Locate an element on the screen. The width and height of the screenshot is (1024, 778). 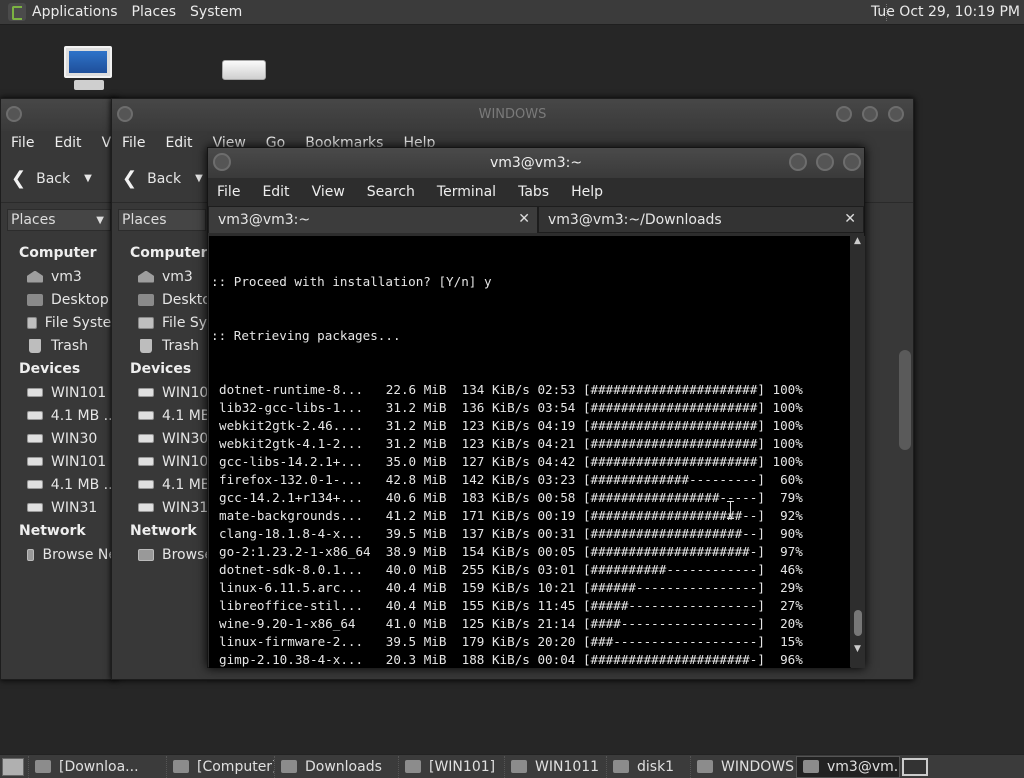
sidebar-item-filesystem: File Syster is located at coordinates (68, 322).